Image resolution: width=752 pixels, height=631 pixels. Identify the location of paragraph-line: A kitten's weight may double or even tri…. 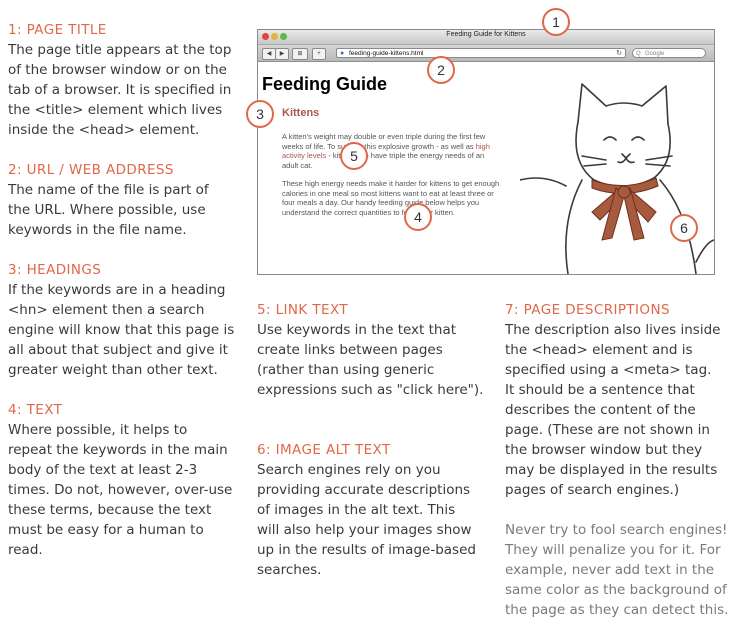
(384, 136).